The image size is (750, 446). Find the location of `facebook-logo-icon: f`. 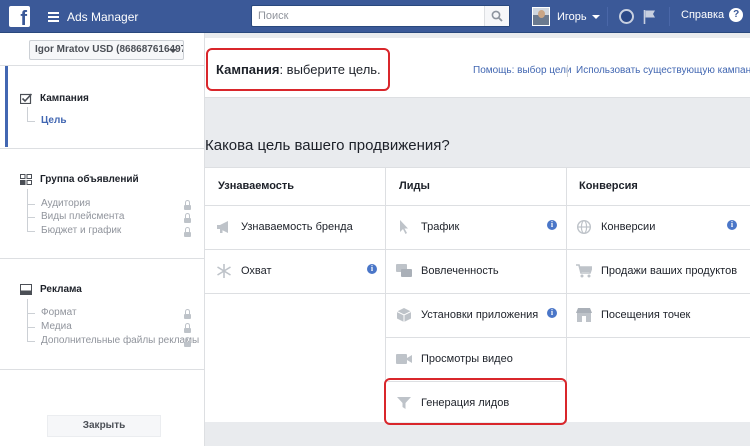

facebook-logo-icon: f is located at coordinates (19, 17).